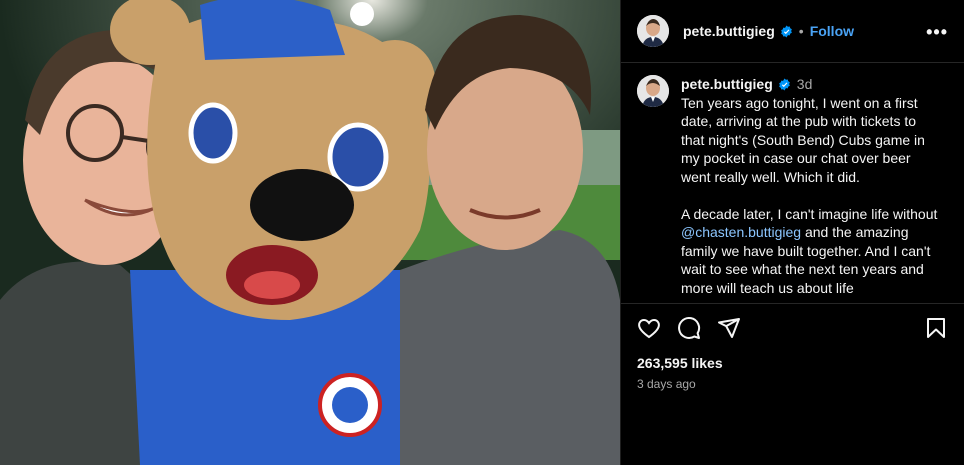 This screenshot has width=964, height=465. What do you see at coordinates (832, 31) in the screenshot?
I see `follow-button: Follow` at bounding box center [832, 31].